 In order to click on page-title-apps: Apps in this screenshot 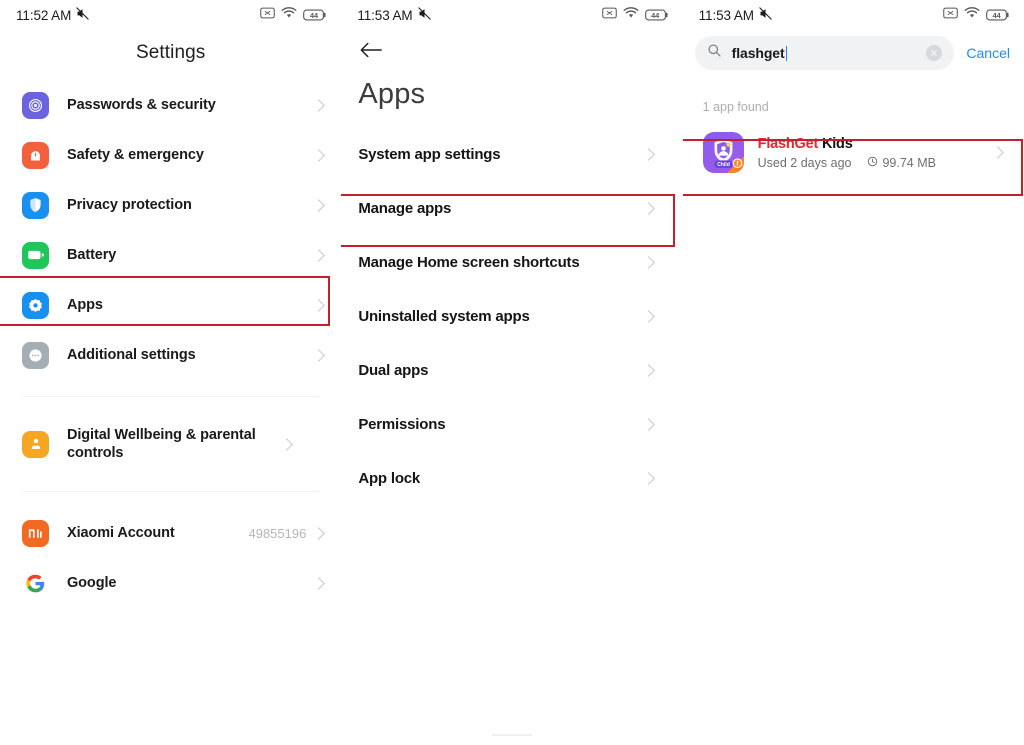, I will do `click(392, 94)`.